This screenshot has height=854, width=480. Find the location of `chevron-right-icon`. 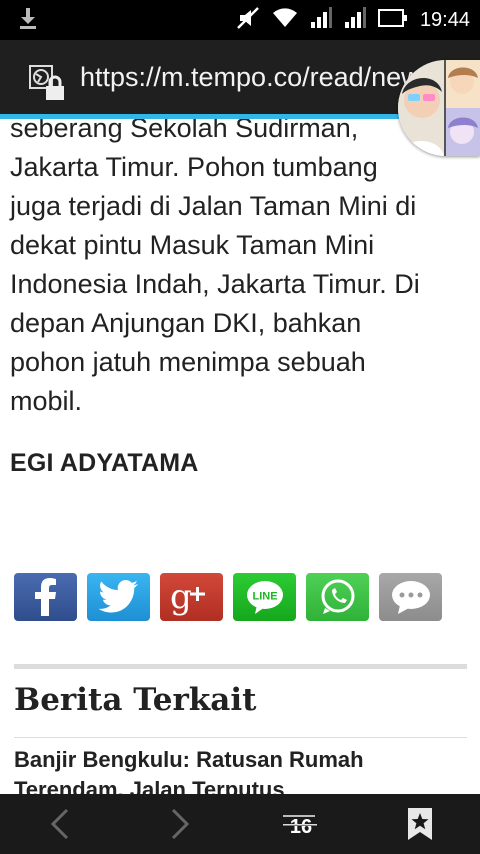

chevron-right-icon is located at coordinates (180, 824).